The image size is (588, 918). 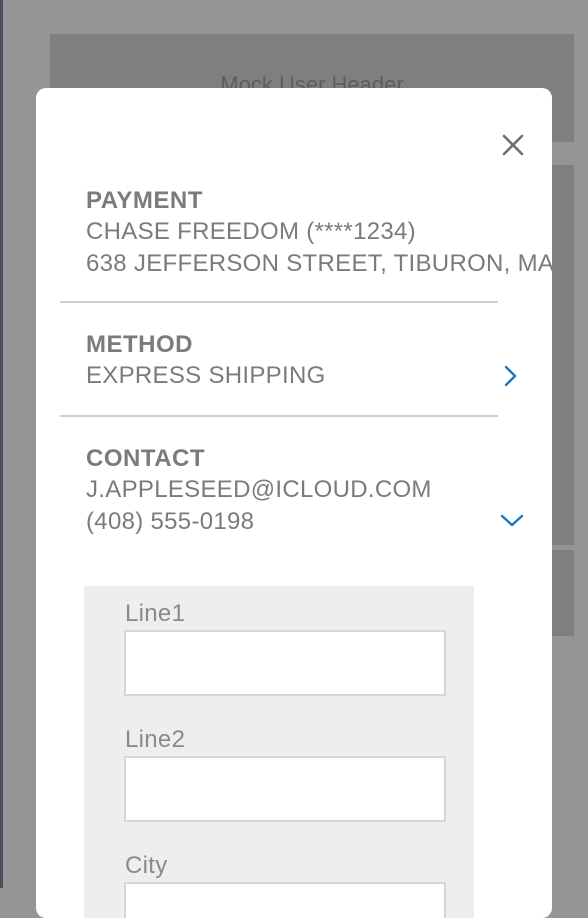 I want to click on close-icon, so click(x=513, y=145).